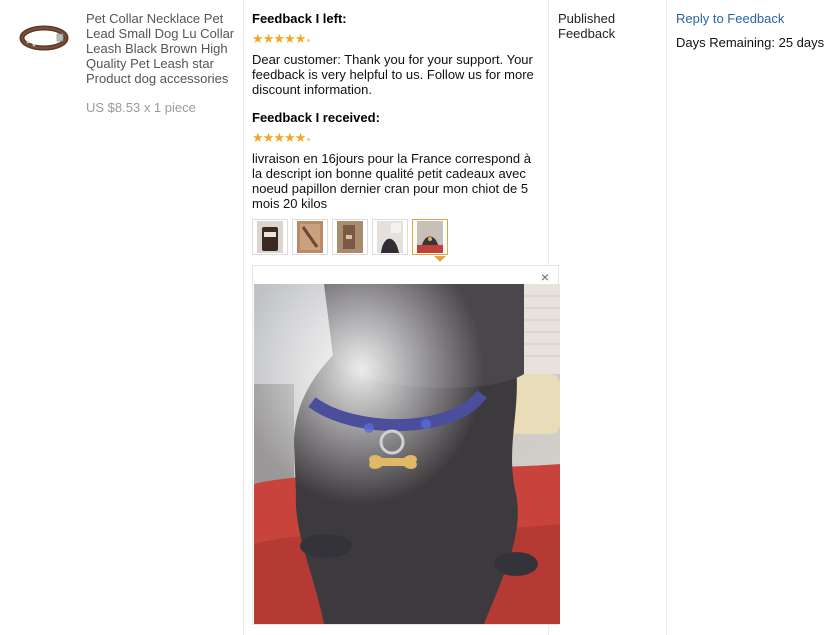  What do you see at coordinates (730, 18) in the screenshot?
I see `reply-to-feedback-link: Reply to Feedback` at bounding box center [730, 18].